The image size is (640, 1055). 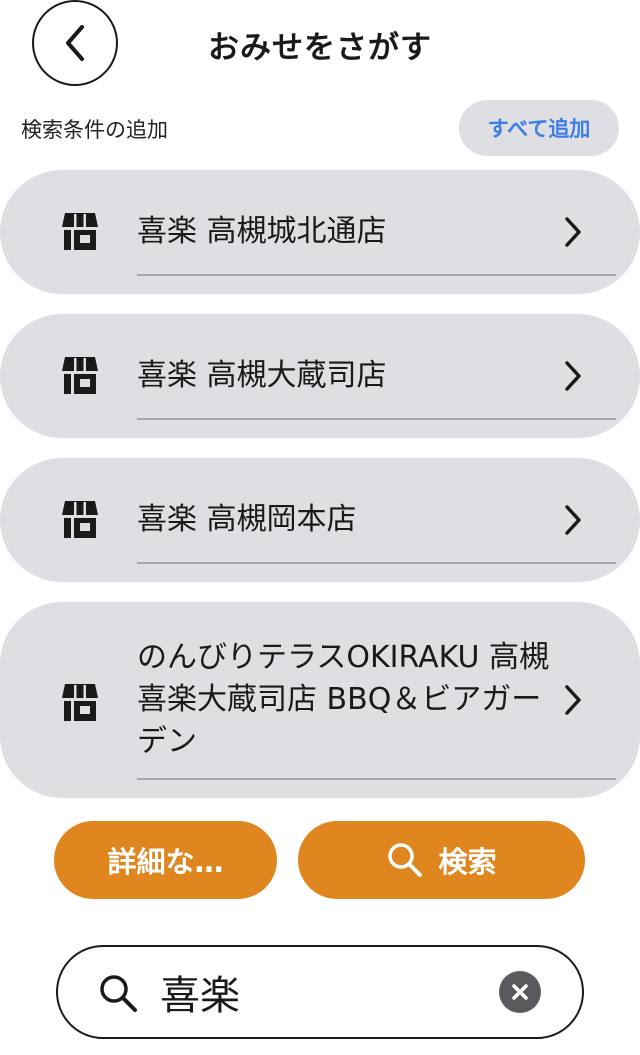 I want to click on result-item: 喜楽 高槻城北通店, so click(x=320, y=232).